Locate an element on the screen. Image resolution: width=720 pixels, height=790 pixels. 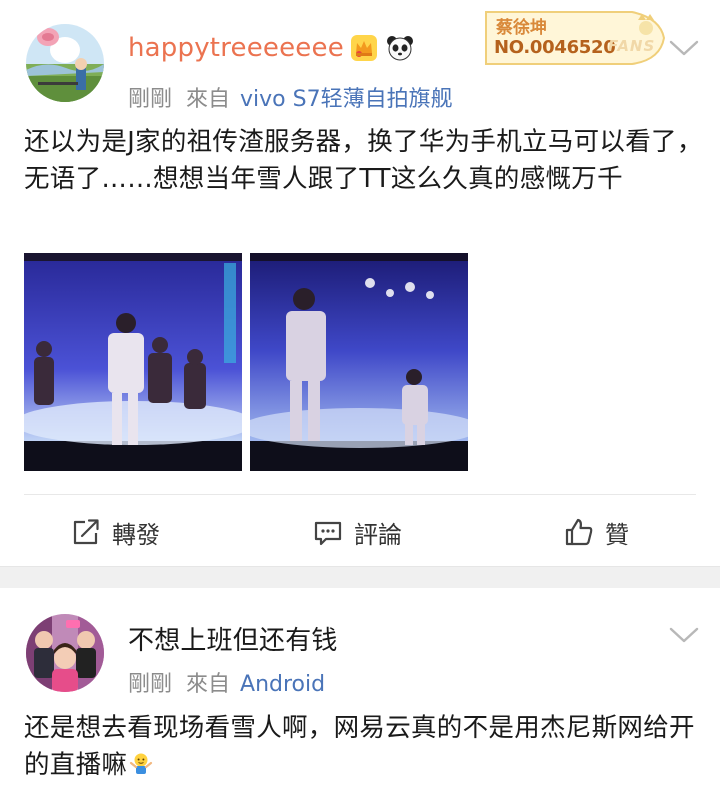
action-divider is located at coordinates (360, 494).